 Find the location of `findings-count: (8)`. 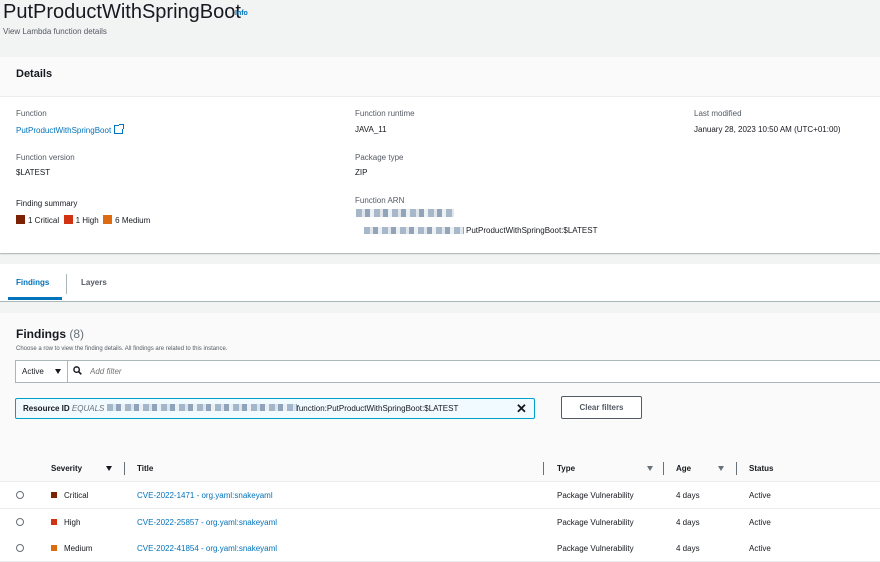

findings-count: (8) is located at coordinates (77, 334).